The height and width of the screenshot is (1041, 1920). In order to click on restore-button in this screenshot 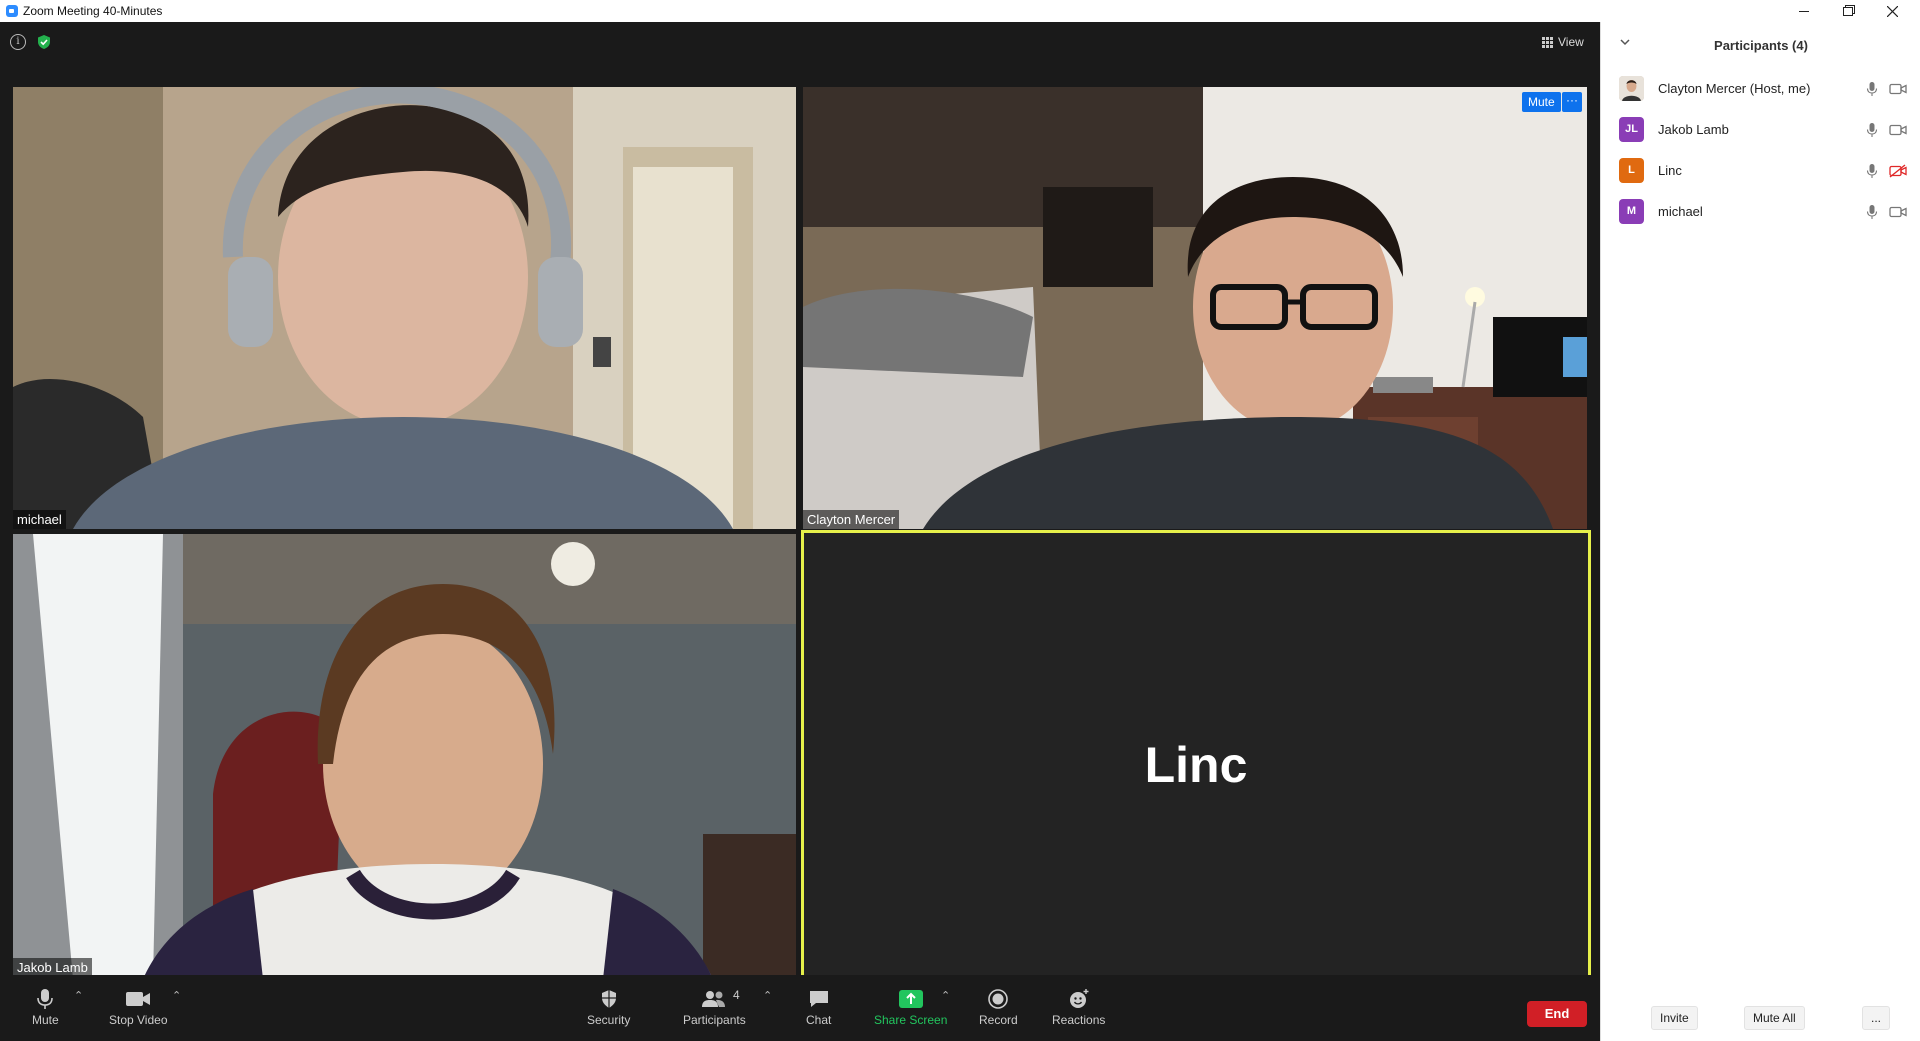, I will do `click(1848, 11)`.